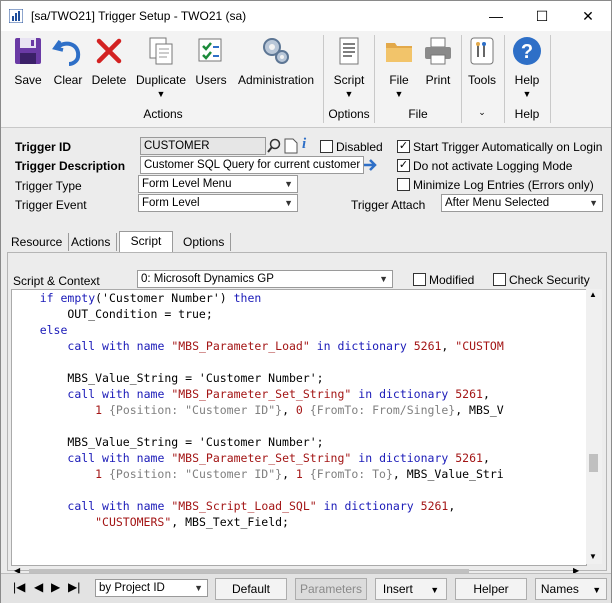 The image size is (612, 603). Describe the element at coordinates (28, 51) in the screenshot. I see `save-icon` at that location.